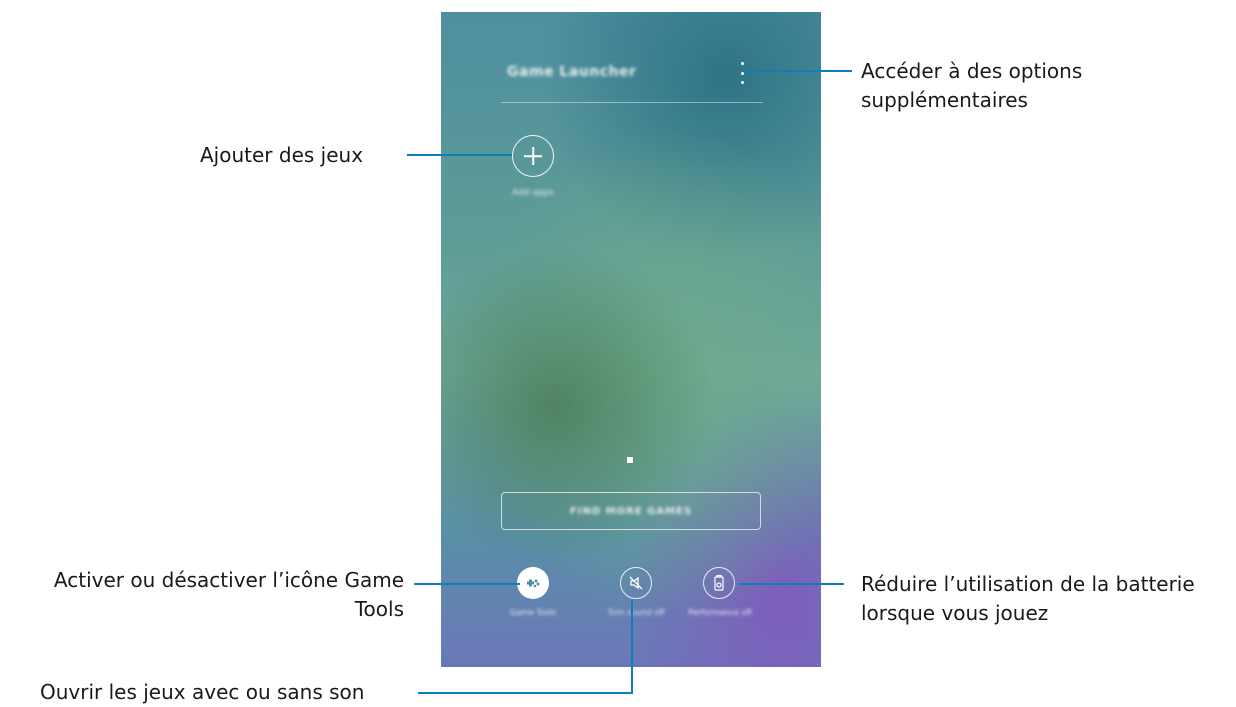 This screenshot has height=707, width=1236. Describe the element at coordinates (533, 156) in the screenshot. I see `add-apps-button` at that location.